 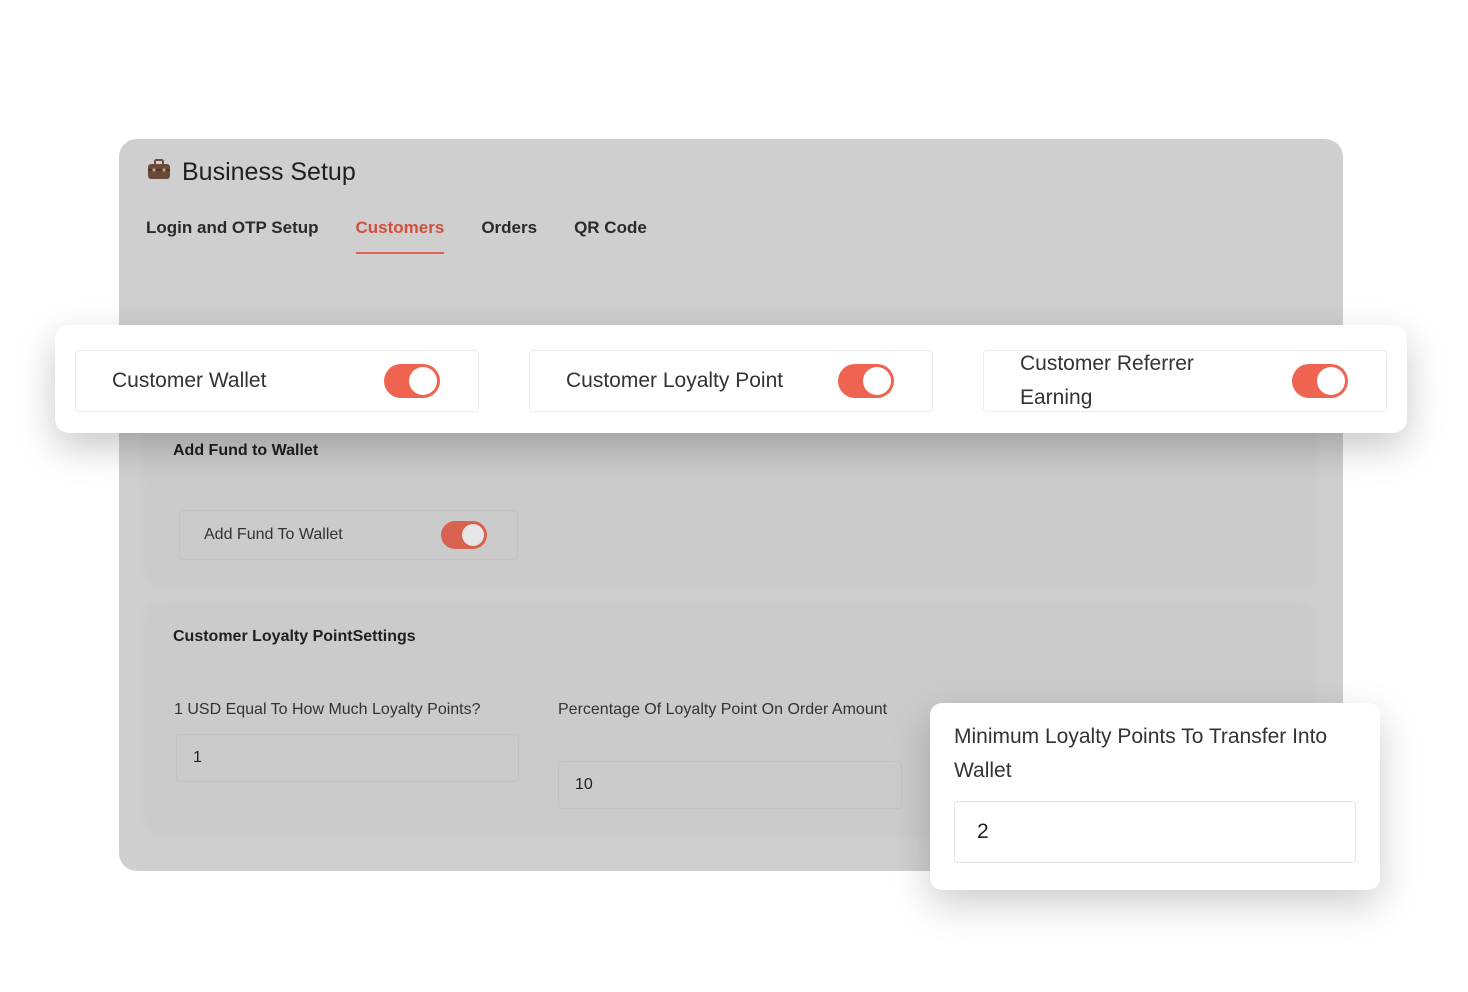 I want to click on tab-orders: Orders, so click(x=509, y=236).